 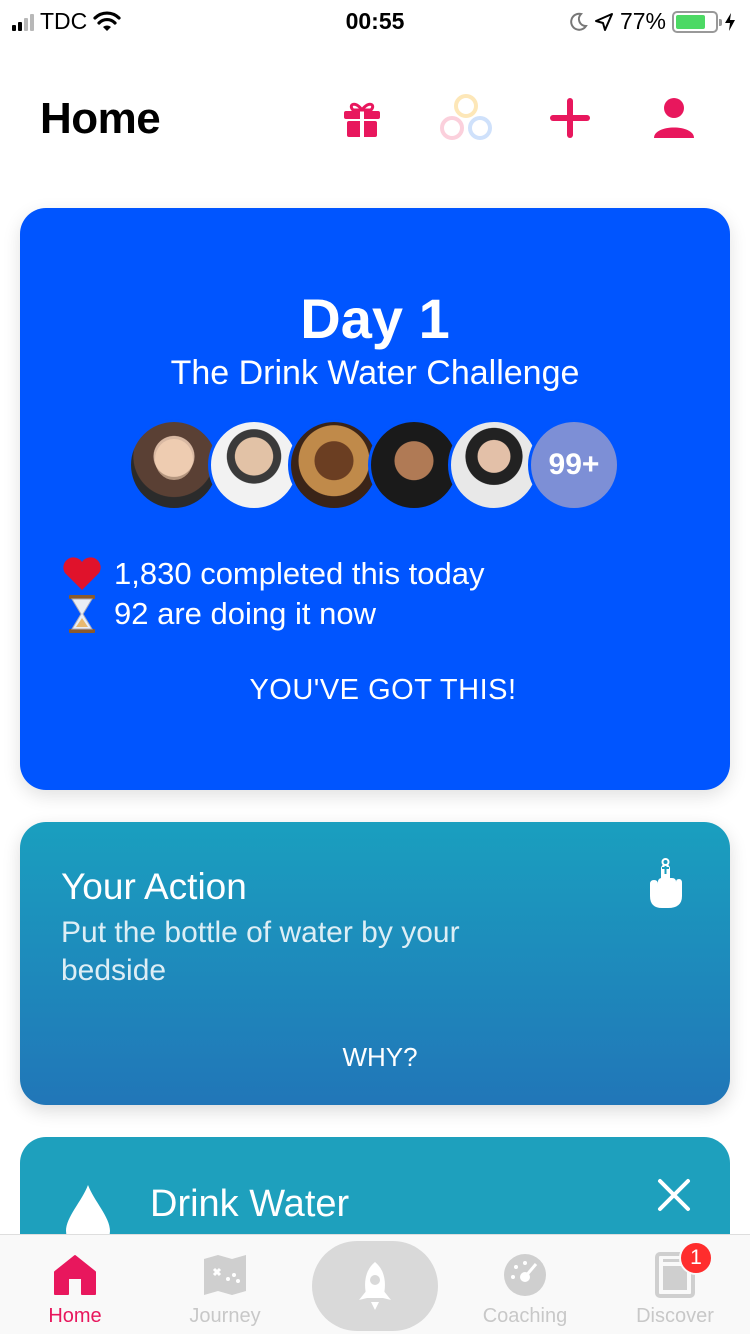 What do you see at coordinates (75, 1275) in the screenshot?
I see `home-icon` at bounding box center [75, 1275].